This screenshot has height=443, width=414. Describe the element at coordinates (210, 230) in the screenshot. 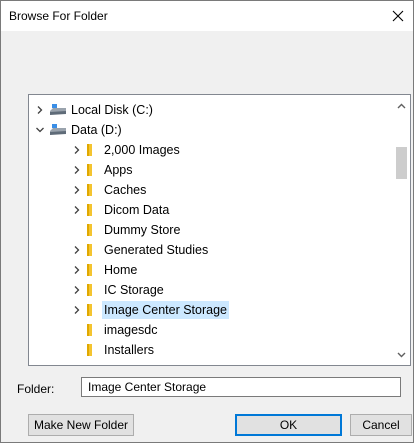

I see `tree-item: Dummy Store` at that location.